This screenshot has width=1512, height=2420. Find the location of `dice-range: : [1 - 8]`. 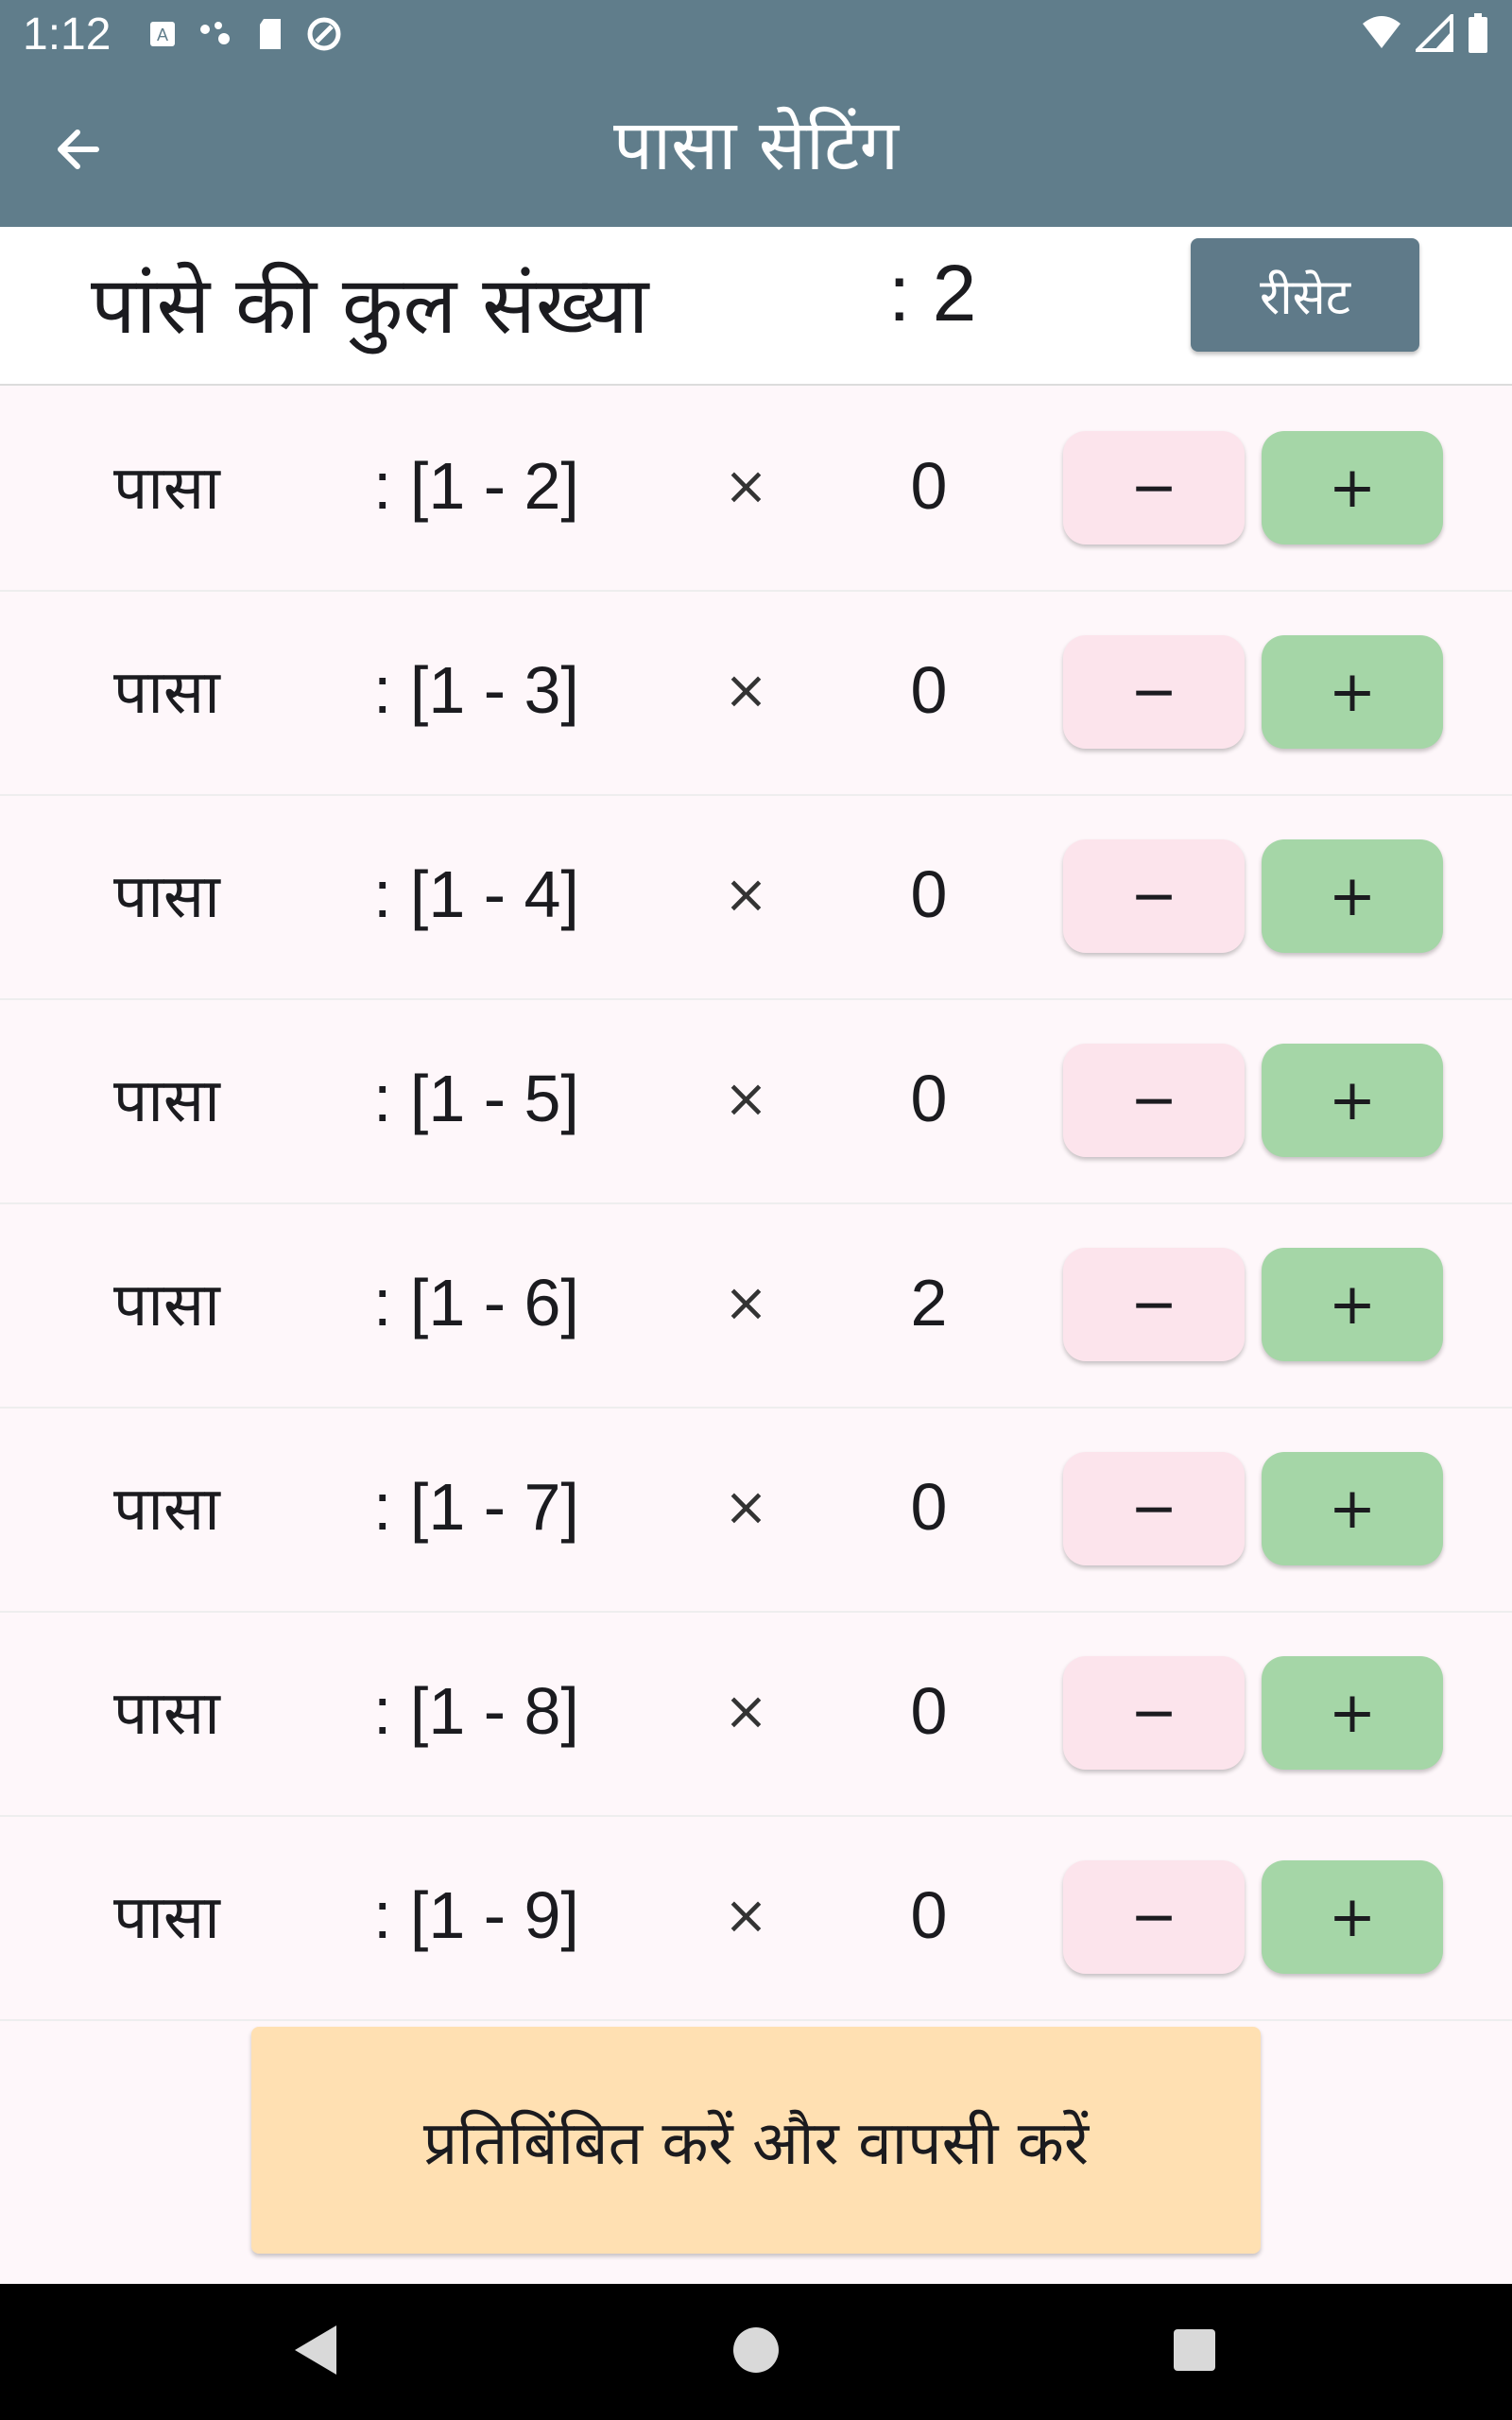

dice-range: : [1 - 8] is located at coordinates (476, 1711).